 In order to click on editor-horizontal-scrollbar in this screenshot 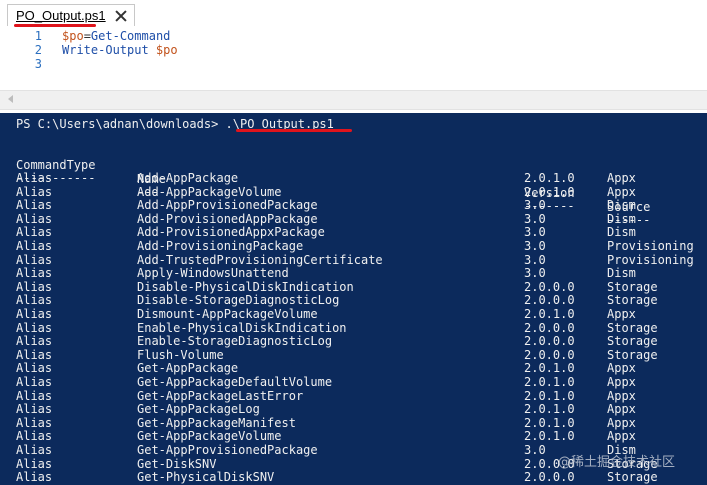, I will do `click(353, 100)`.